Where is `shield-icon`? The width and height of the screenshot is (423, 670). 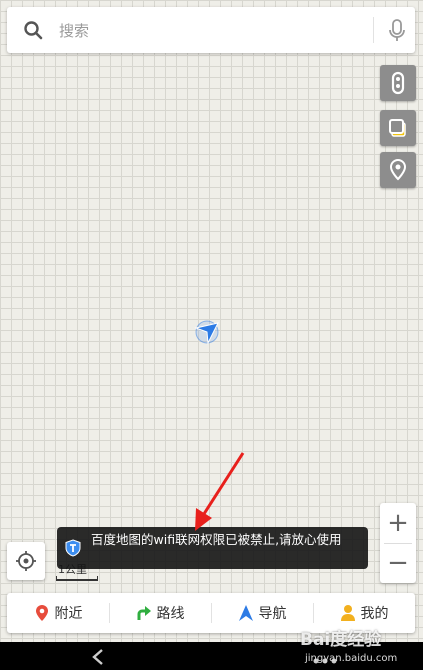 shield-icon is located at coordinates (73, 548).